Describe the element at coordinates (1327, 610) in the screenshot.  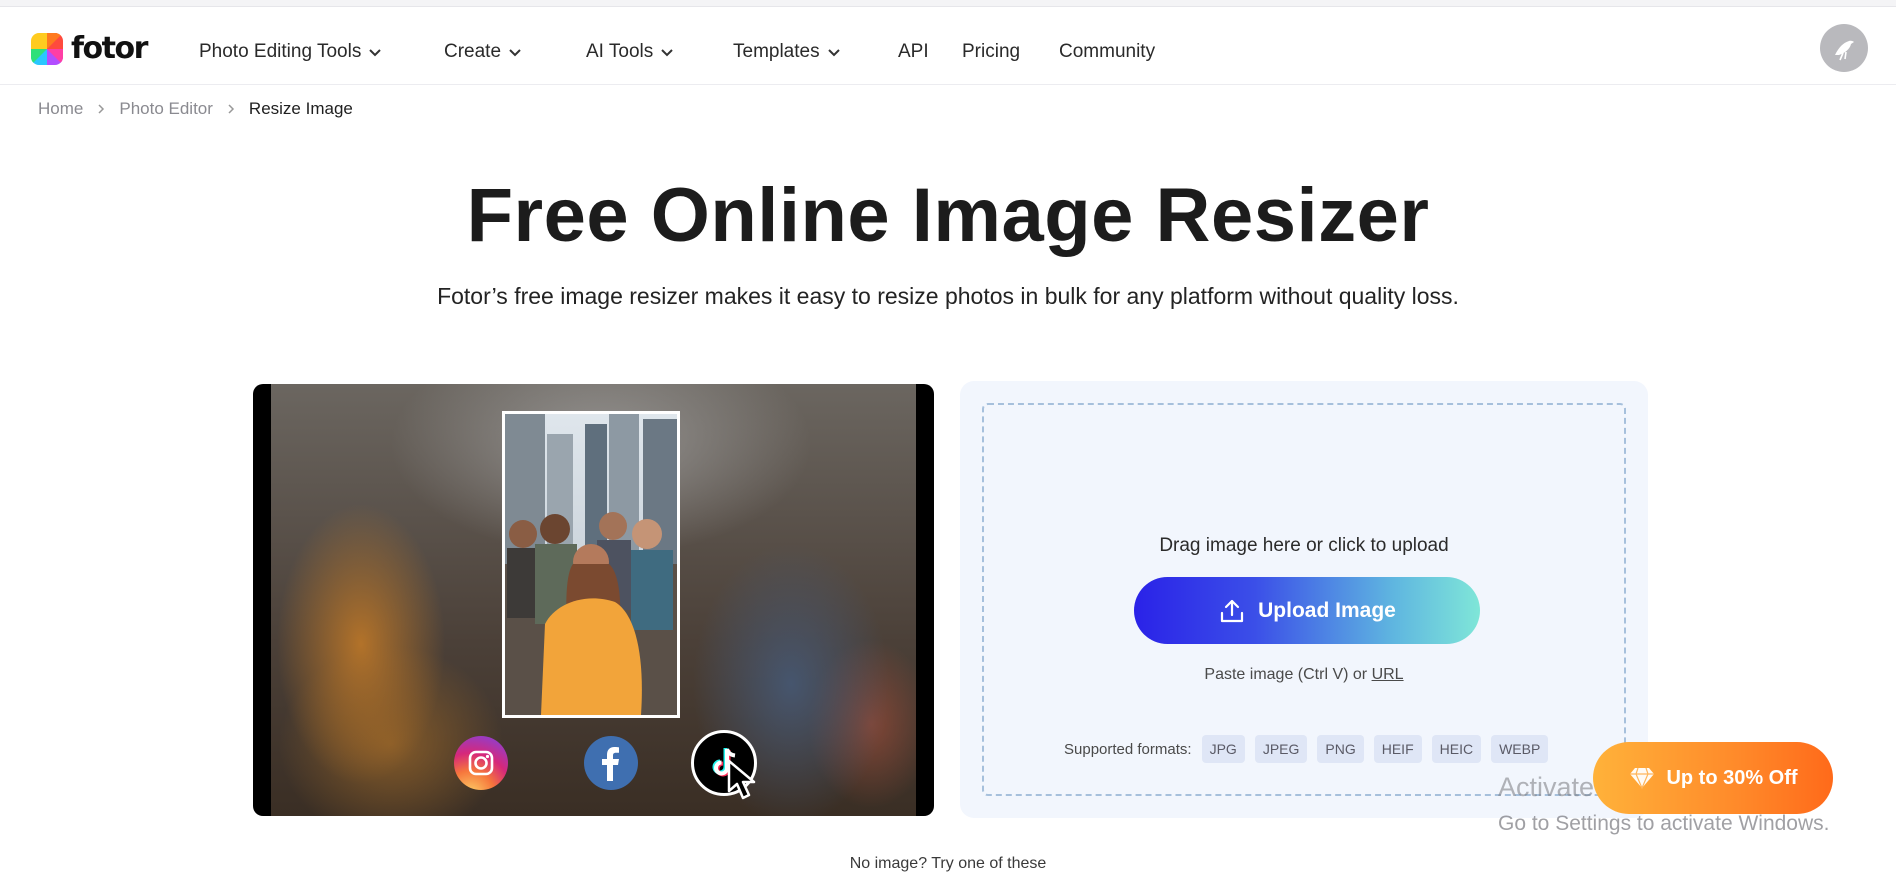
I see `upload-button-label: Upload Image` at that location.